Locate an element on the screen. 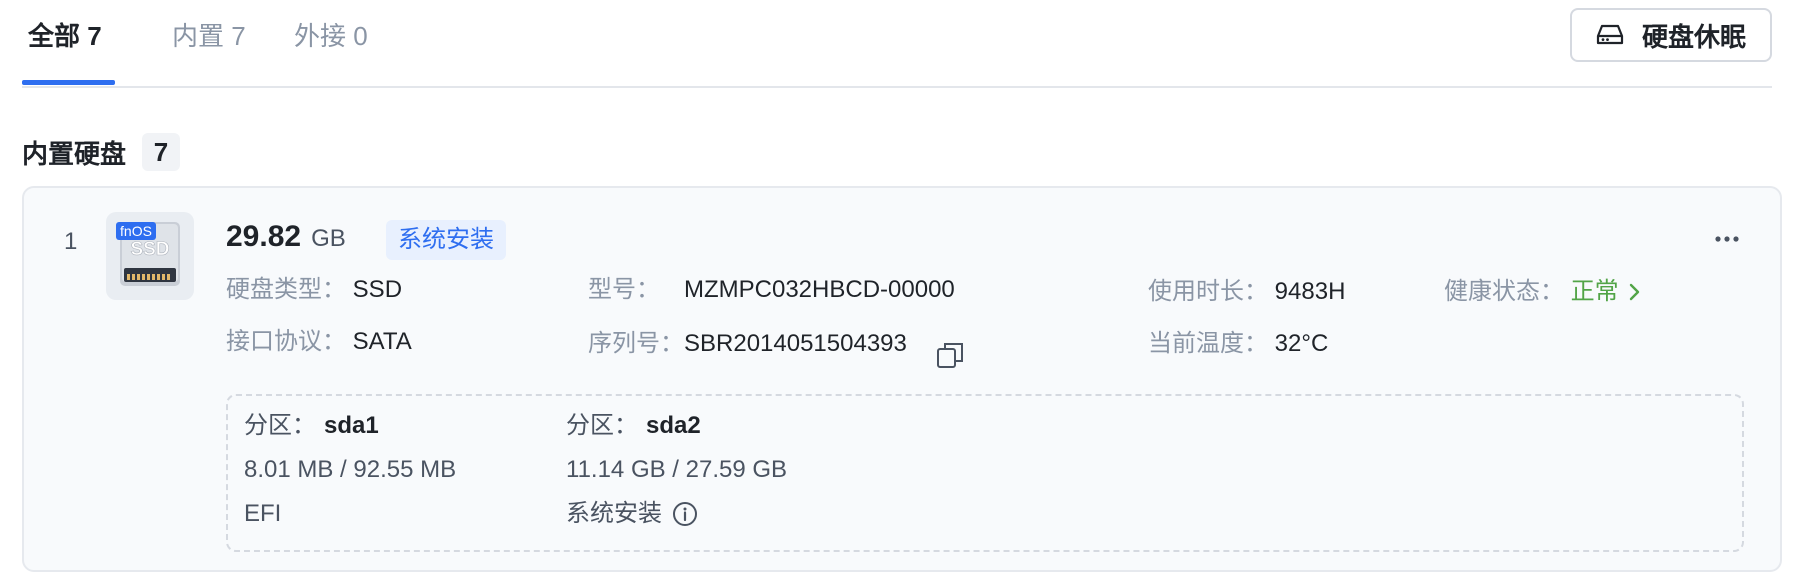 This screenshot has width=1794, height=584. copy-icon is located at coordinates (950, 355).